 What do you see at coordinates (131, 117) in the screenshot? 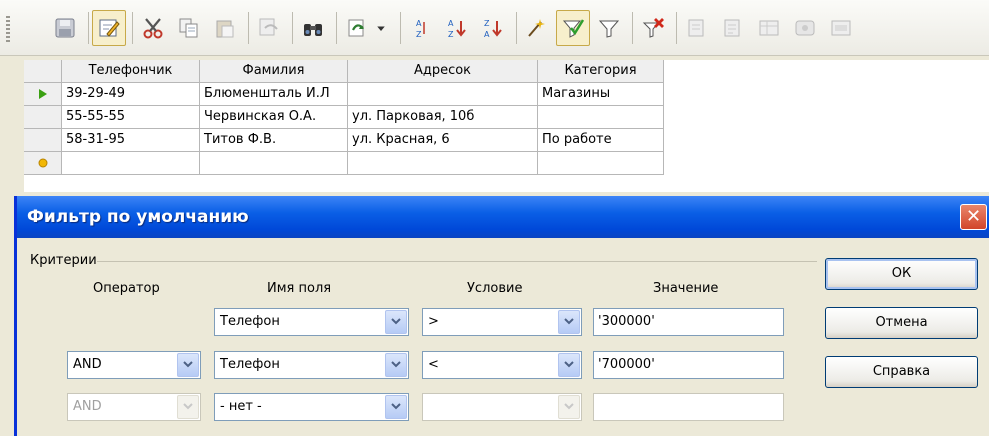
I see `table-cell: 55-55-55` at bounding box center [131, 117].